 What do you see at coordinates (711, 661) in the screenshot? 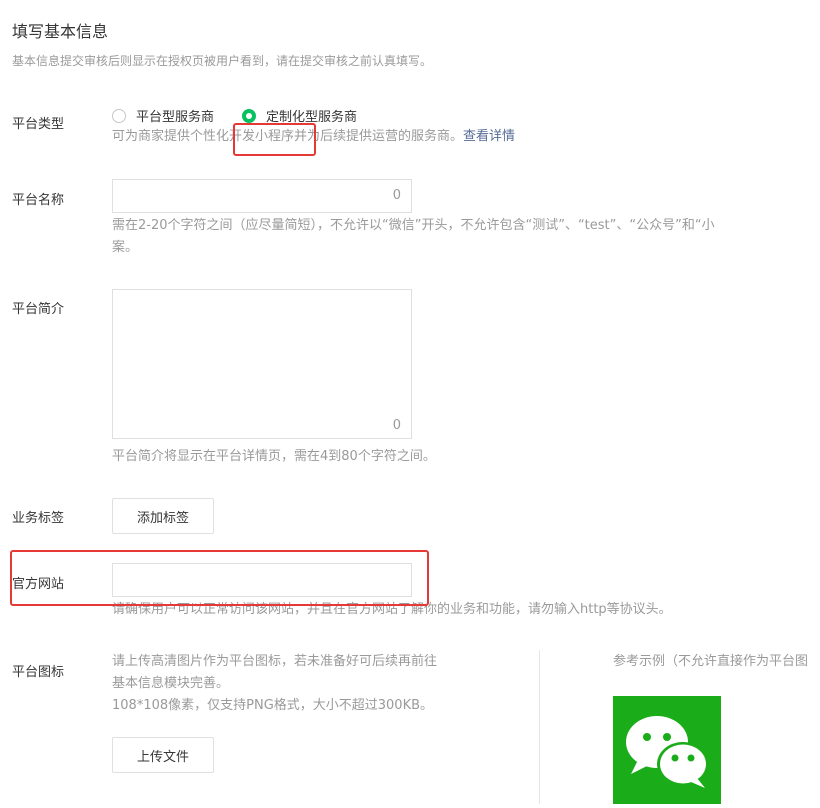
I see `example-label: 参考示例（不允许直接作为平台图` at bounding box center [711, 661].